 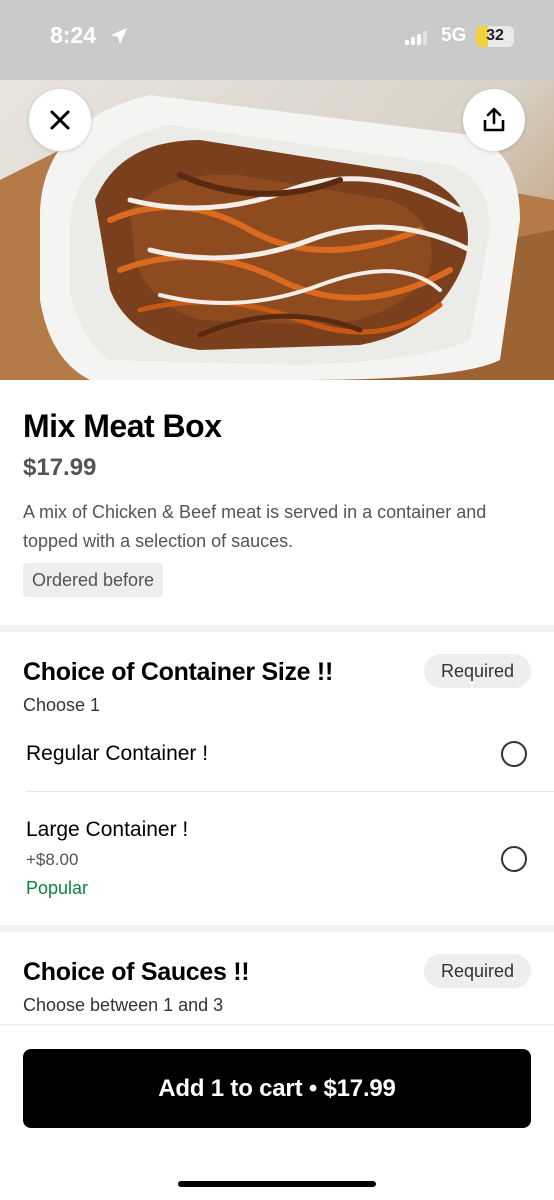 What do you see at coordinates (73, 35) in the screenshot?
I see `status-time: 8:24` at bounding box center [73, 35].